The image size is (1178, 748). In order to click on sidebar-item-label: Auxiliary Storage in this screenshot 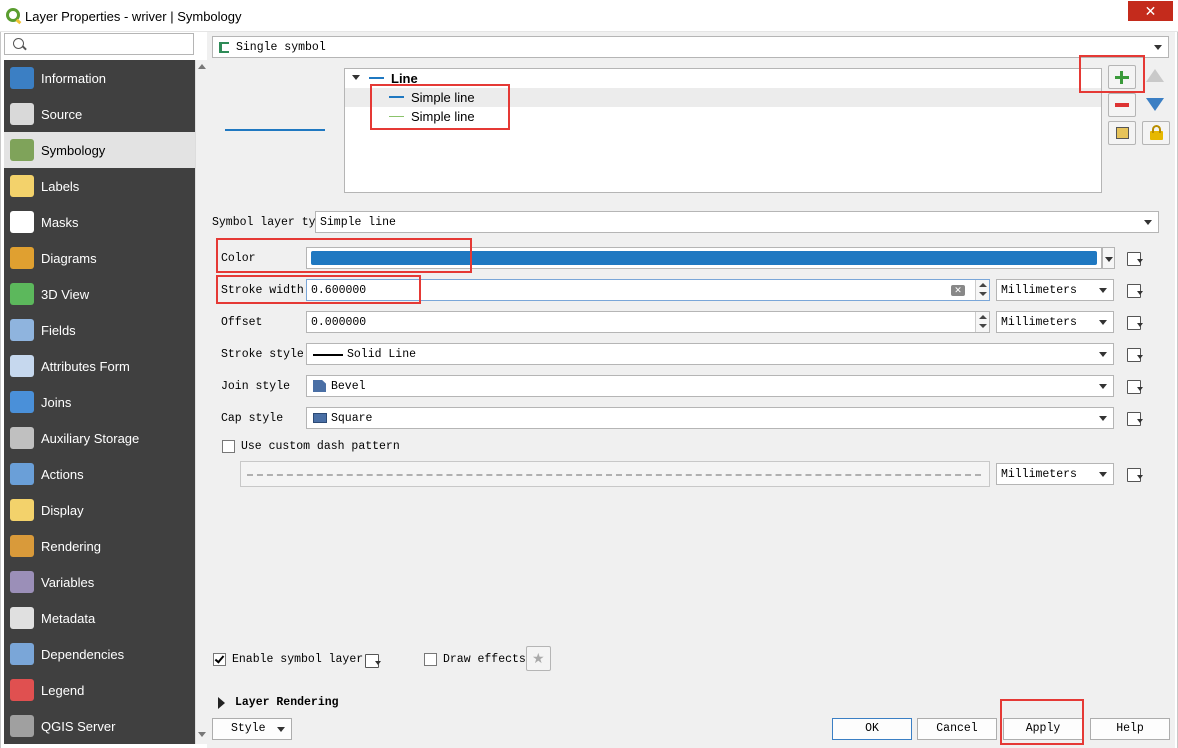, I will do `click(90, 438)`.